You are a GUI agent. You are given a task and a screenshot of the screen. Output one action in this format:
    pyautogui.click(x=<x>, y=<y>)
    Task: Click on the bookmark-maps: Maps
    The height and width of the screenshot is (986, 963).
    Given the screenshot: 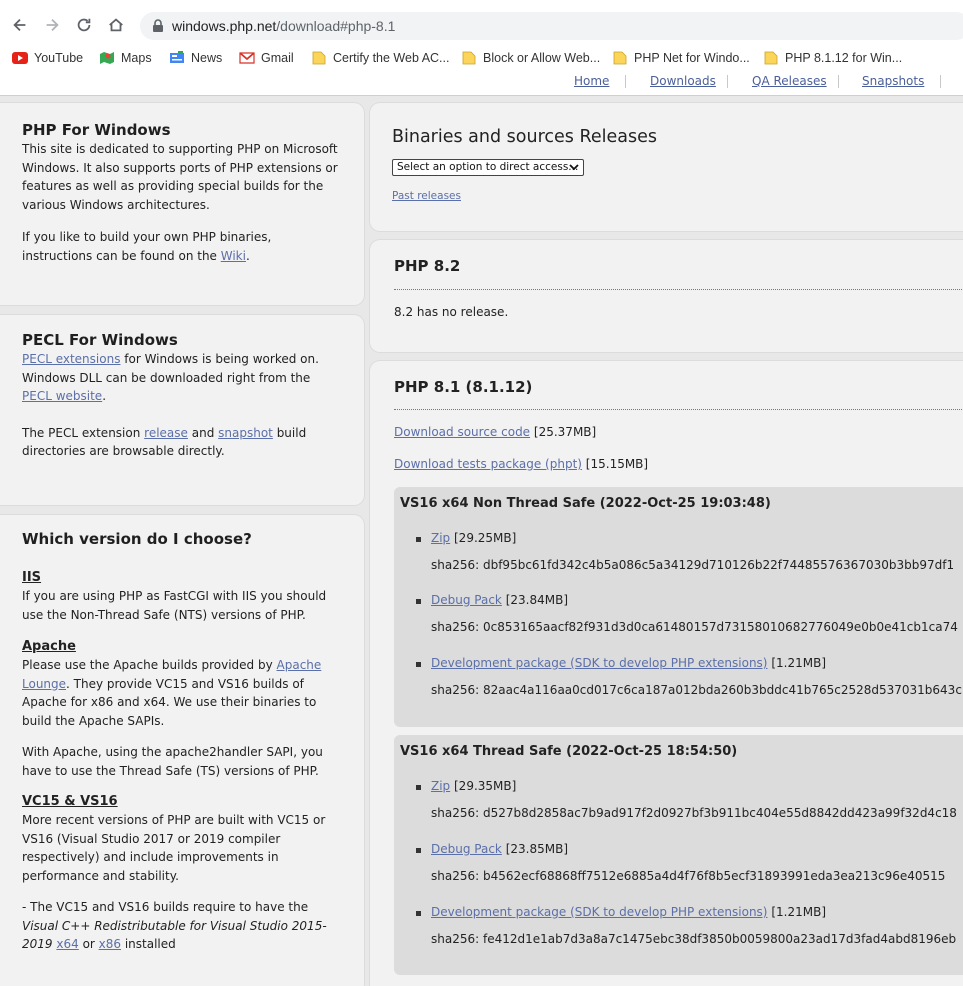 What is the action you would take?
    pyautogui.click(x=125, y=58)
    